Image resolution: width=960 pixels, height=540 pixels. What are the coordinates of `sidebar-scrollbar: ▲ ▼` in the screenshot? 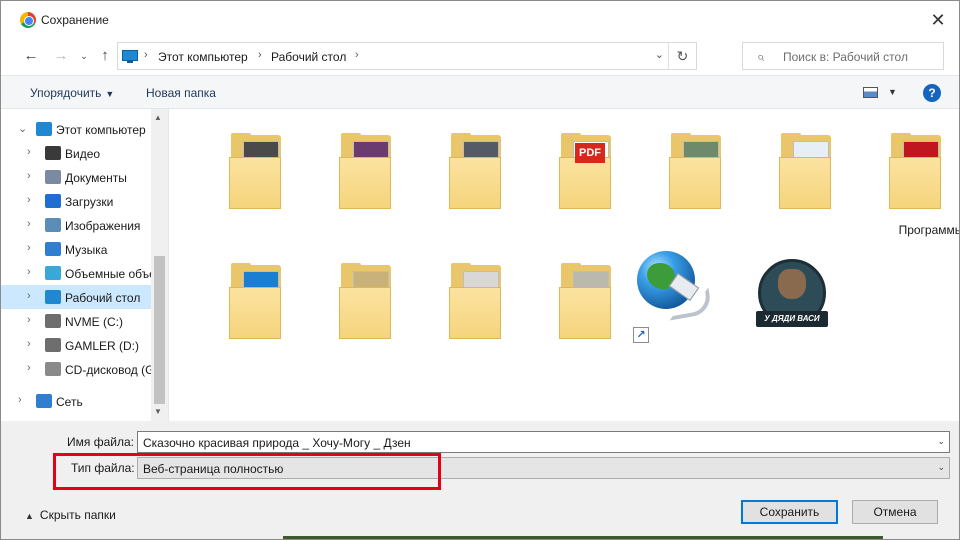 It's located at (159, 265).